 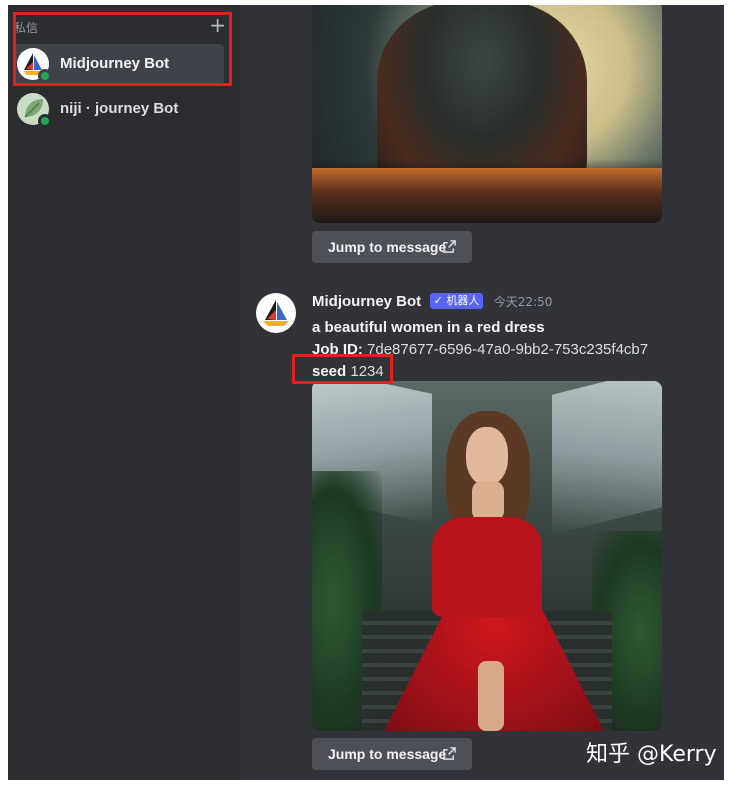 What do you see at coordinates (487, 195) in the screenshot?
I see `sunset-water` at bounding box center [487, 195].